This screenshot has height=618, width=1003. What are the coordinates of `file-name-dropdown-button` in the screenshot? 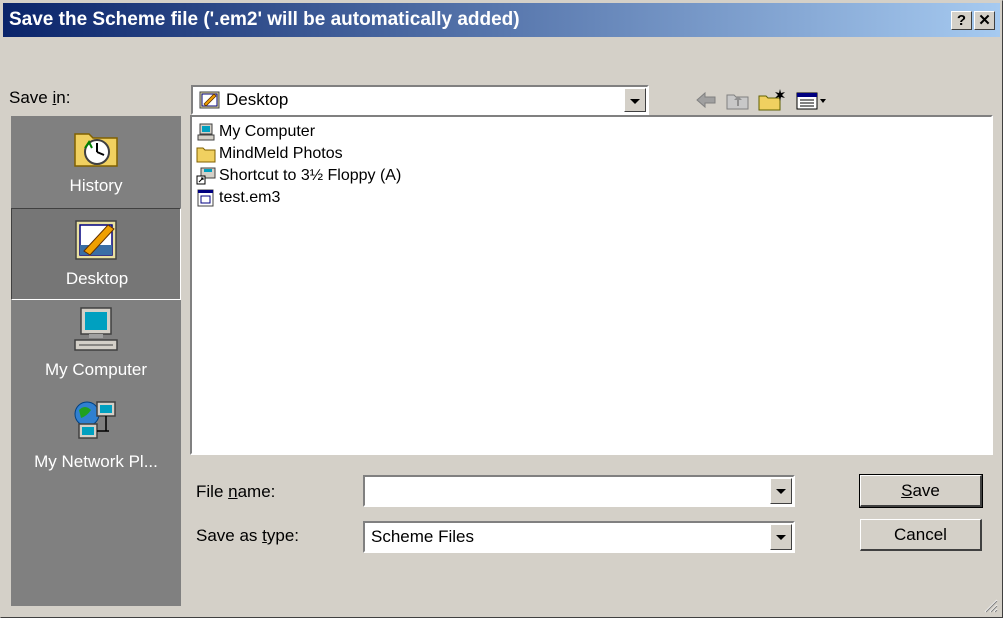 It's located at (781, 491).